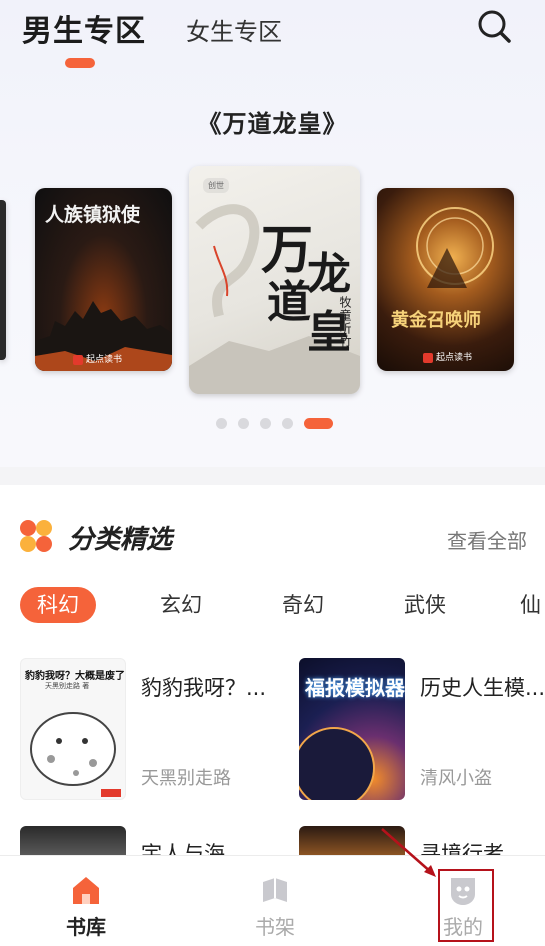  I want to click on search-icon, so click(494, 26).